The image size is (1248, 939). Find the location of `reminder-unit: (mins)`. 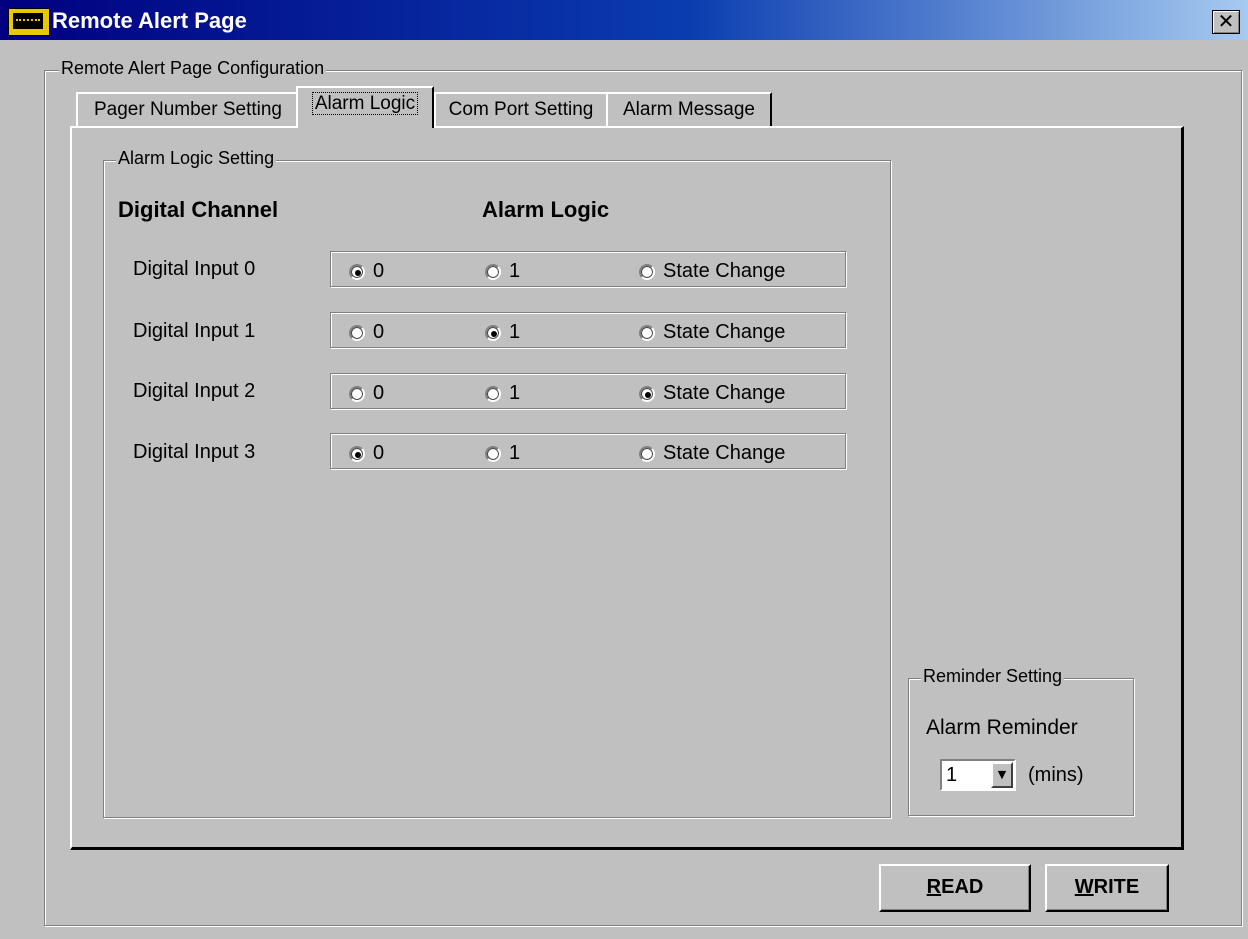

reminder-unit: (mins) is located at coordinates (1056, 775).